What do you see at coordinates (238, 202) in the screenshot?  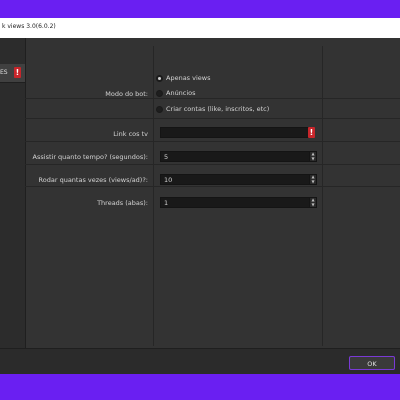 I see `threads-spinbox: 1 ▲ ▼` at bounding box center [238, 202].